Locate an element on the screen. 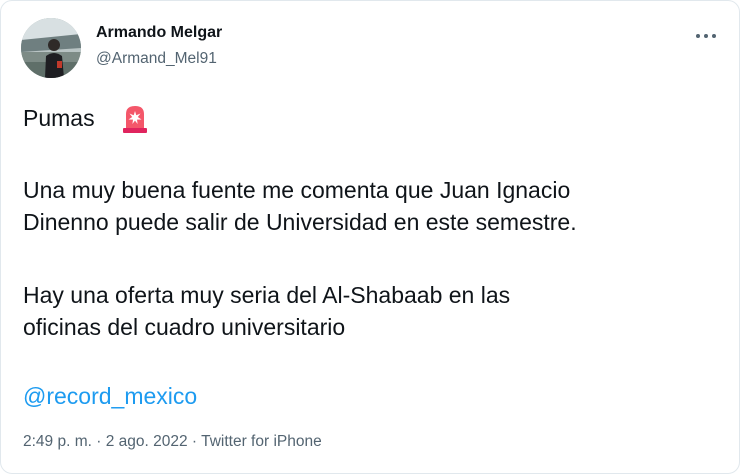 This screenshot has height=474, width=740. avatar is located at coordinates (51, 48).